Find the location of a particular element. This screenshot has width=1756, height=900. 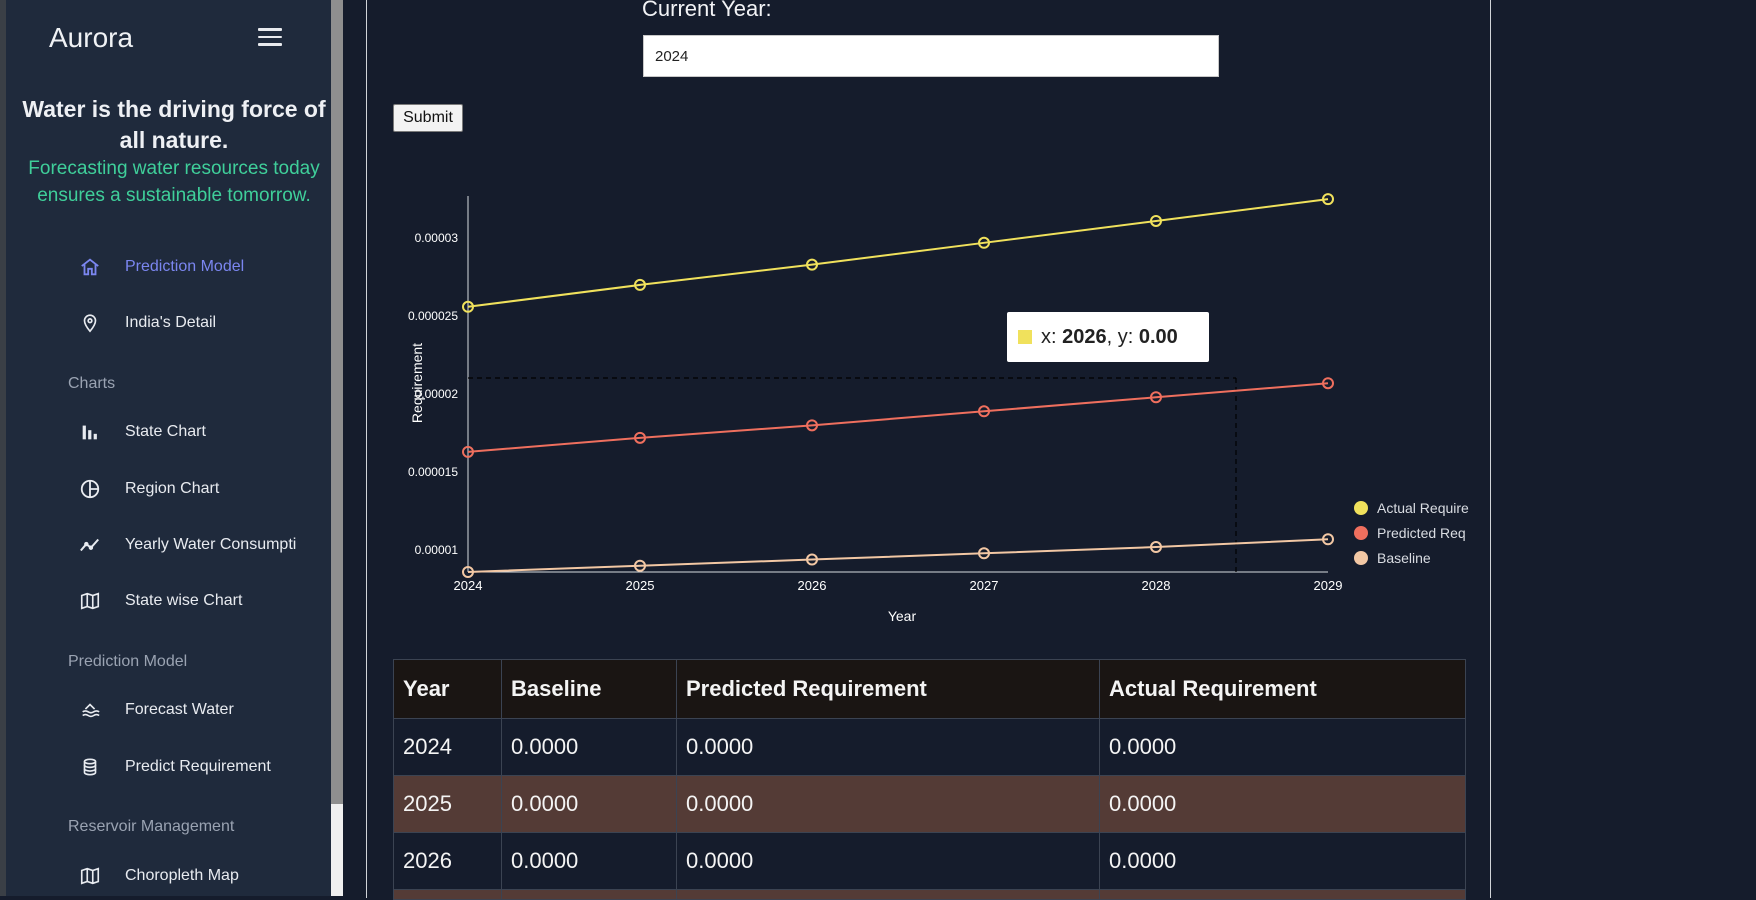

sidebar-item-label: Forecast Water is located at coordinates (179, 709).